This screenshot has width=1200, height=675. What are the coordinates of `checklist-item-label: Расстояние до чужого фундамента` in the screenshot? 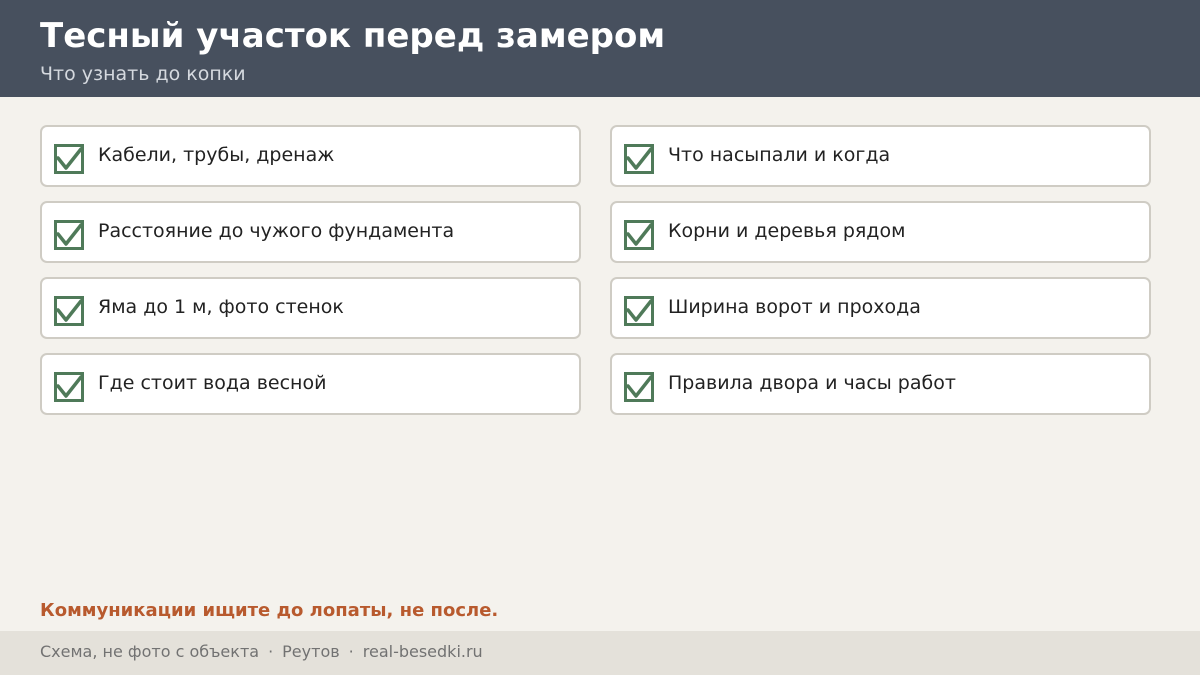 It's located at (276, 231).